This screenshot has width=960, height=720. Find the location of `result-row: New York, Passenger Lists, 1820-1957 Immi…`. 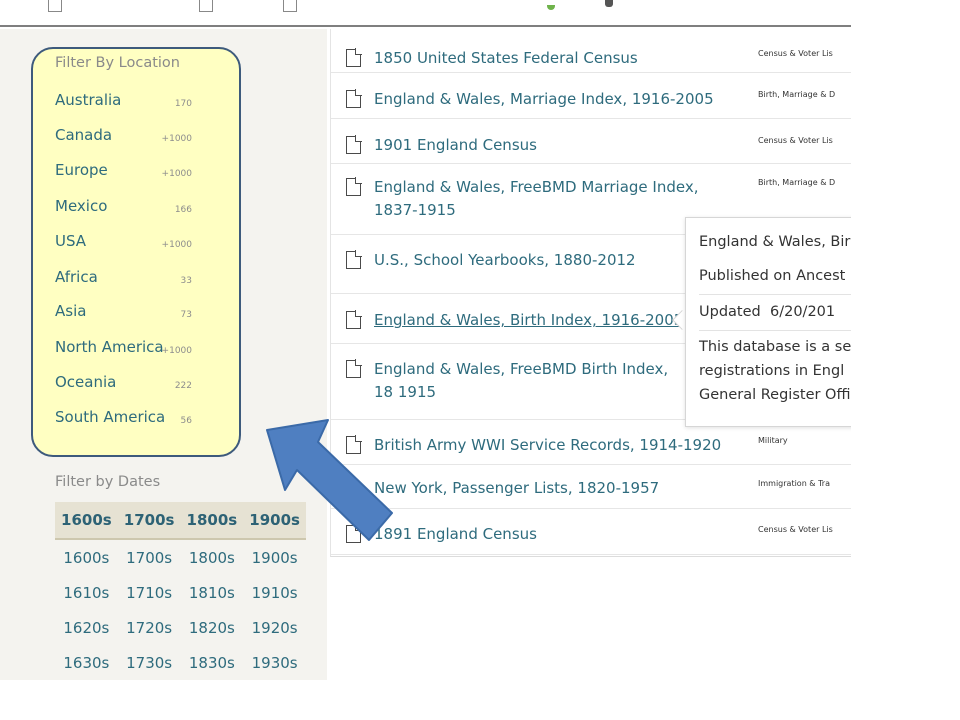

result-row: New York, Passenger Lists, 1820-1957 Immi… is located at coordinates (591, 487).